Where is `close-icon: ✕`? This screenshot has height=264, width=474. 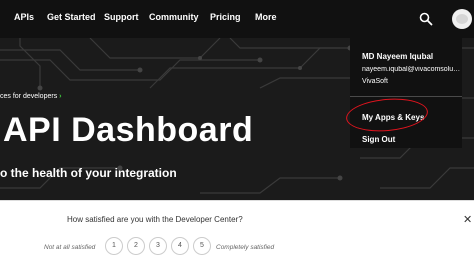 close-icon: ✕ is located at coordinates (467, 219).